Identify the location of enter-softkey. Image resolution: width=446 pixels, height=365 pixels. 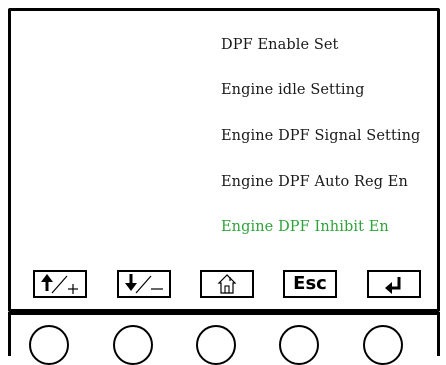
(394, 284).